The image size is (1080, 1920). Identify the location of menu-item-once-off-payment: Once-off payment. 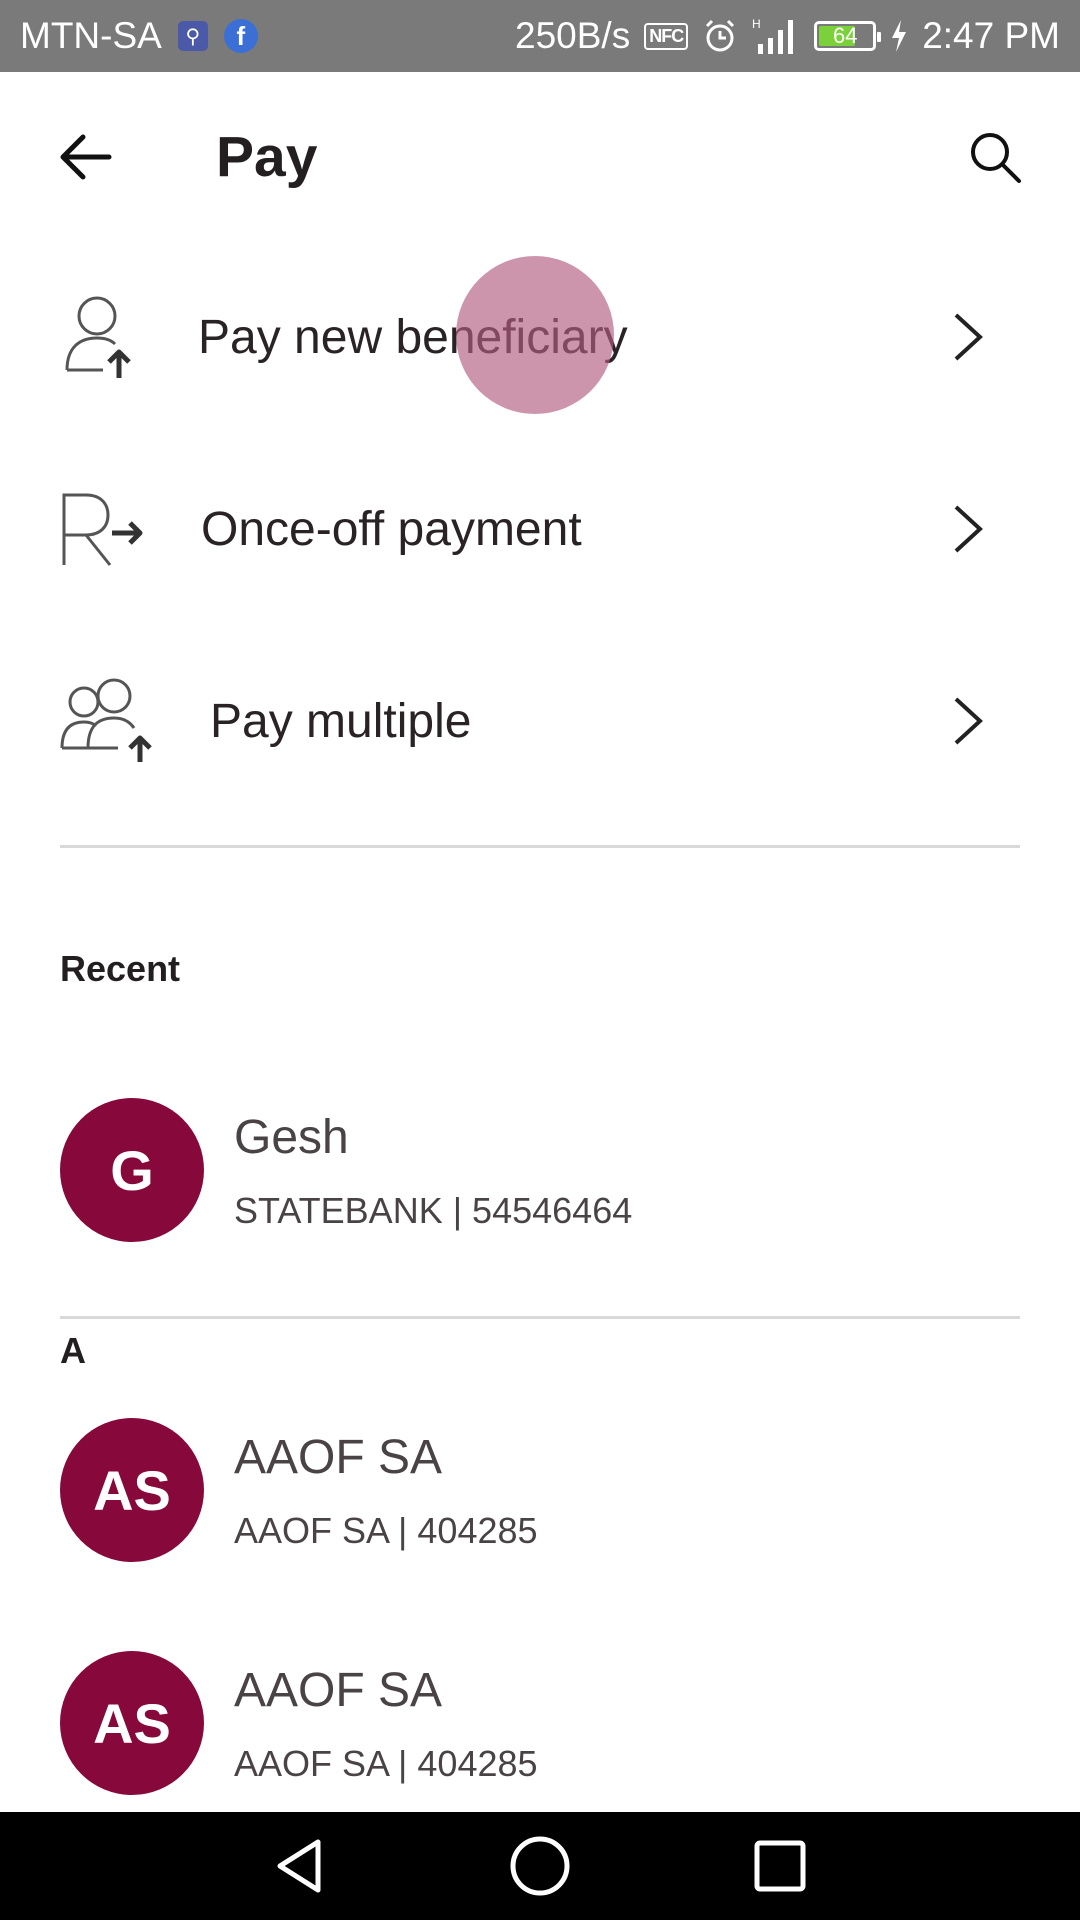
(540, 529).